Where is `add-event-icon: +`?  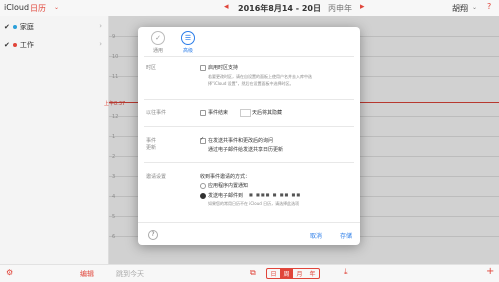 add-event-icon: + is located at coordinates (490, 271).